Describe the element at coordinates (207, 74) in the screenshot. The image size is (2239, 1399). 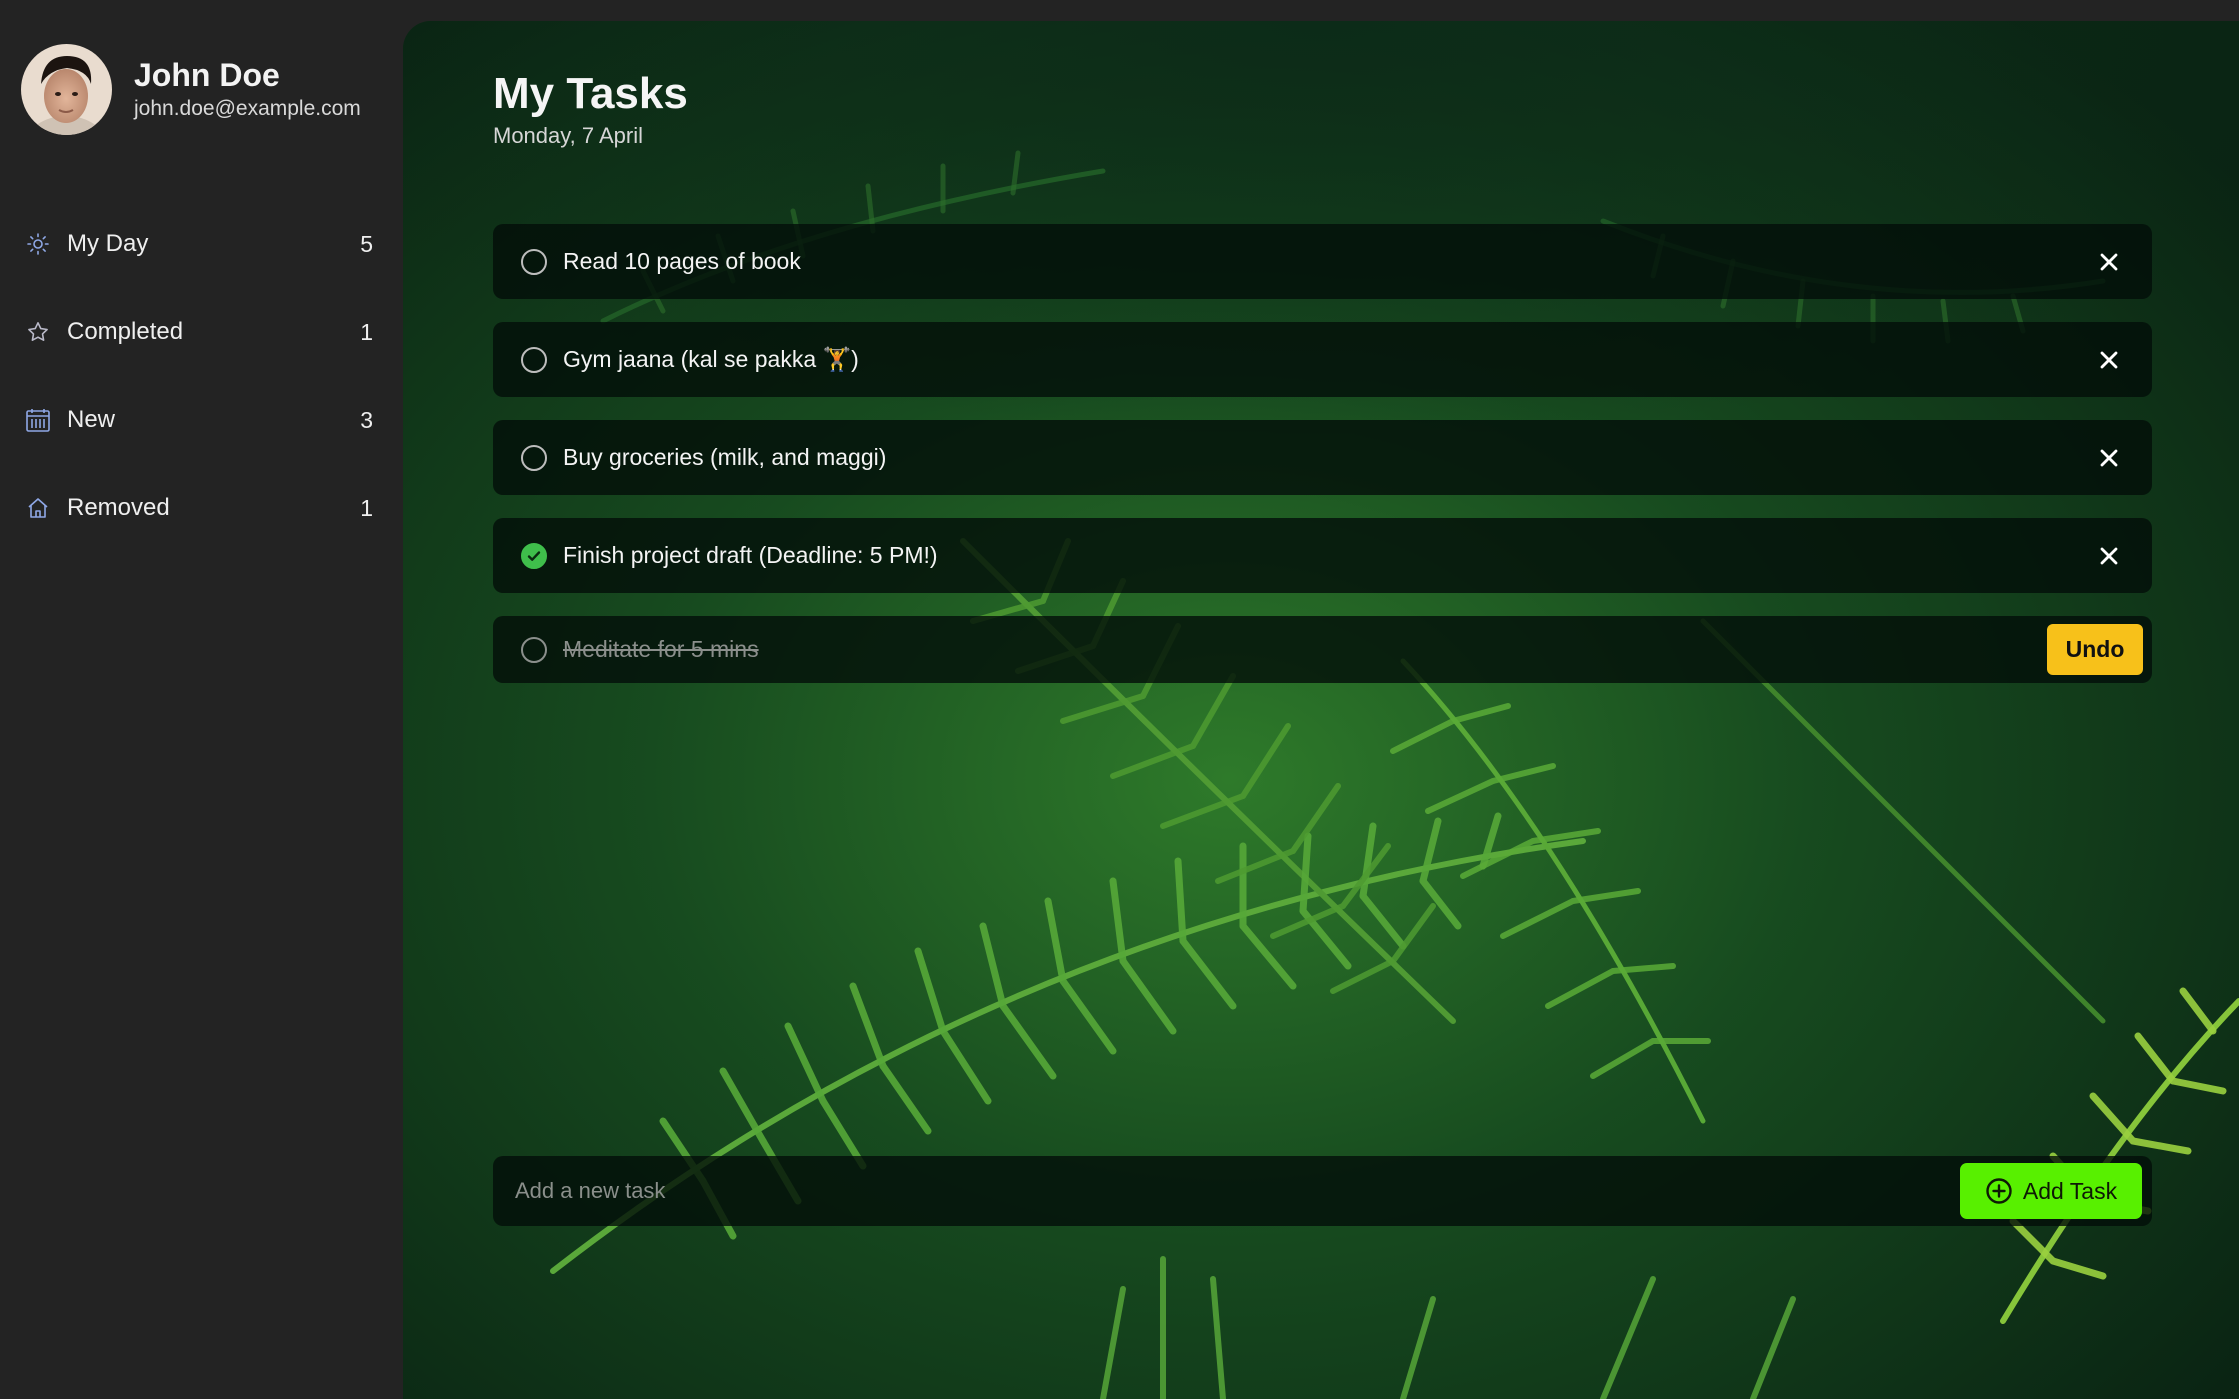
I see `user-name: John Doe` at that location.